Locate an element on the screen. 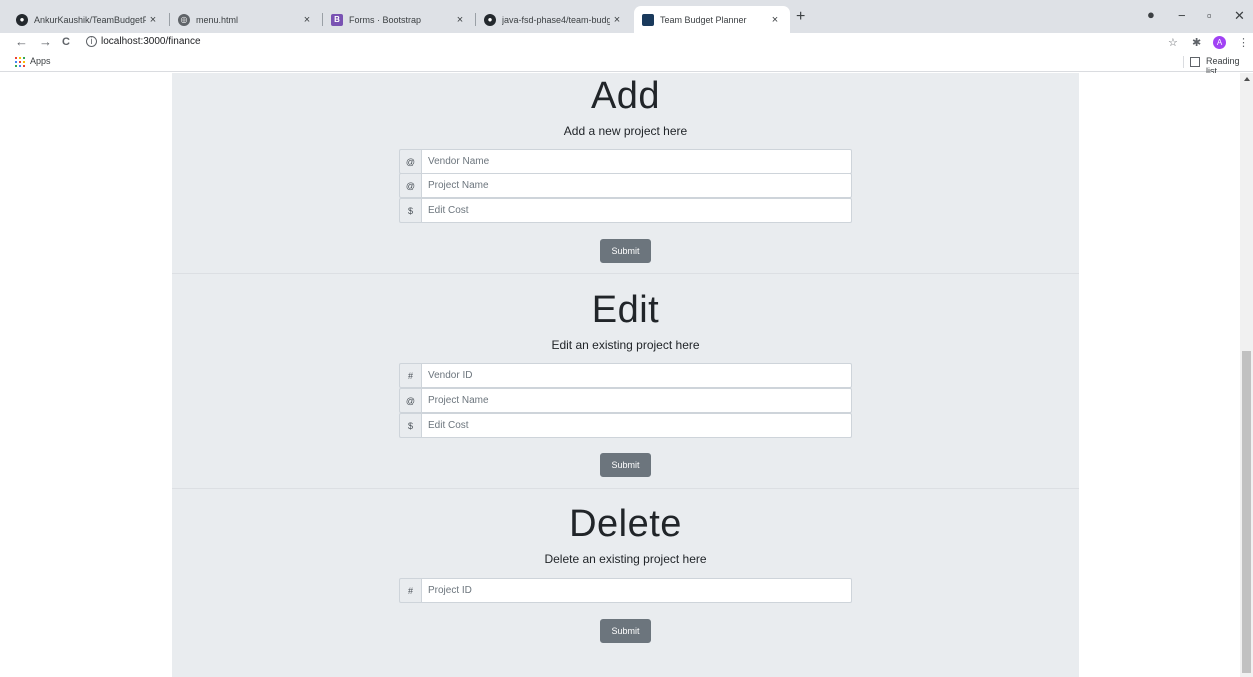  address-bar: localhost:3000/finance is located at coordinates (151, 41).